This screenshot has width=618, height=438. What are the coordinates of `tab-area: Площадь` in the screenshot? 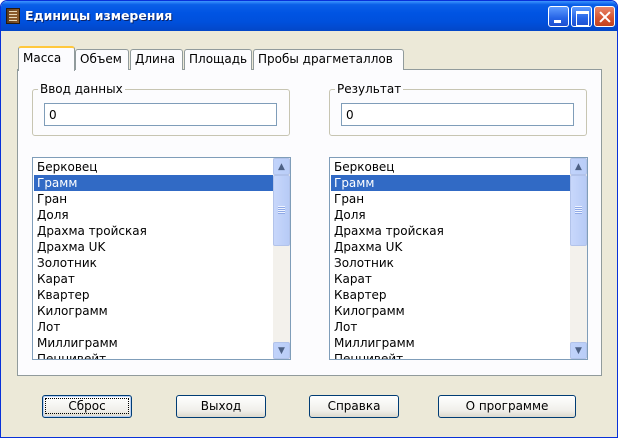 It's located at (218, 59).